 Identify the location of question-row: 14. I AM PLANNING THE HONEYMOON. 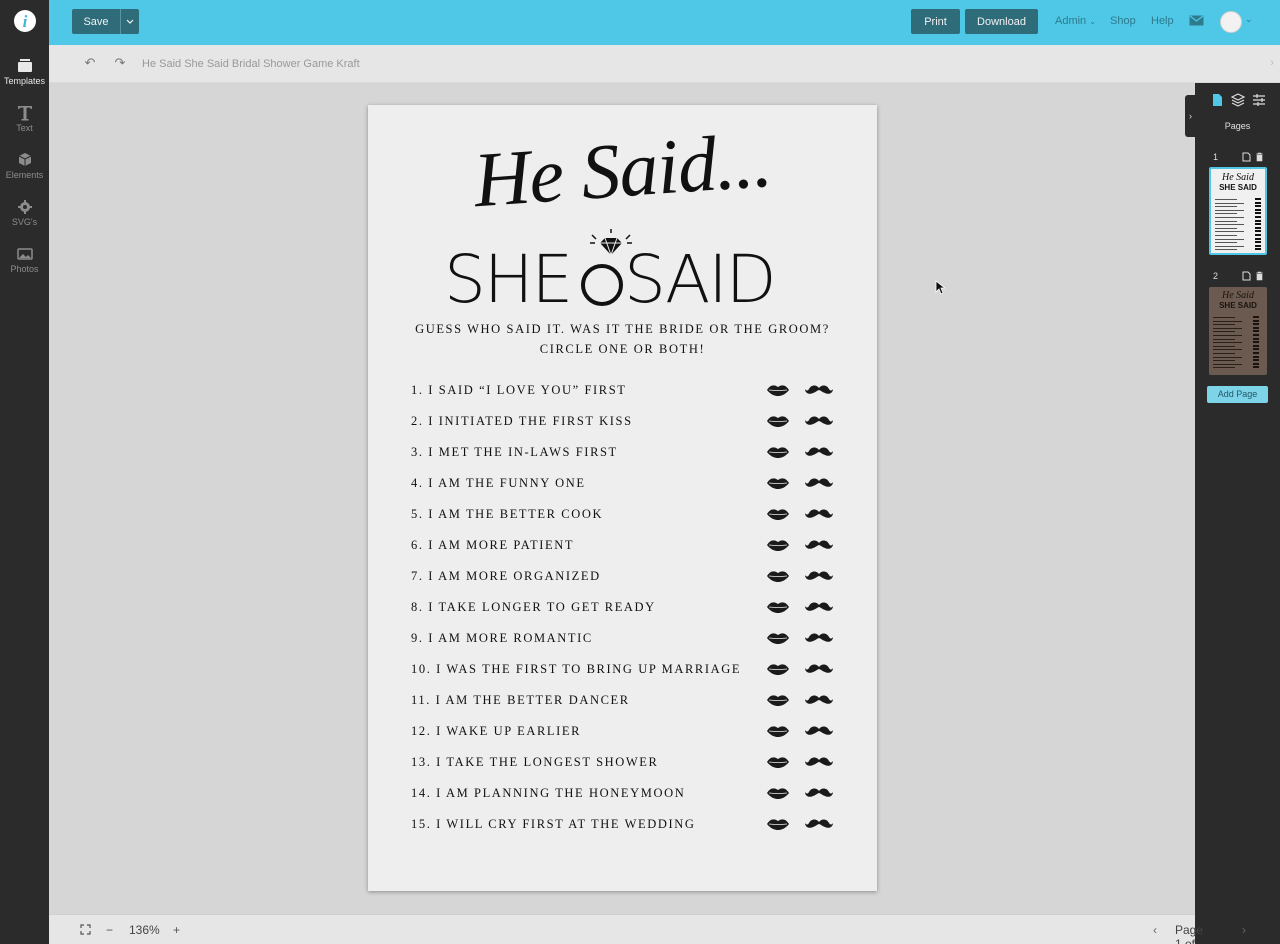
(626, 799).